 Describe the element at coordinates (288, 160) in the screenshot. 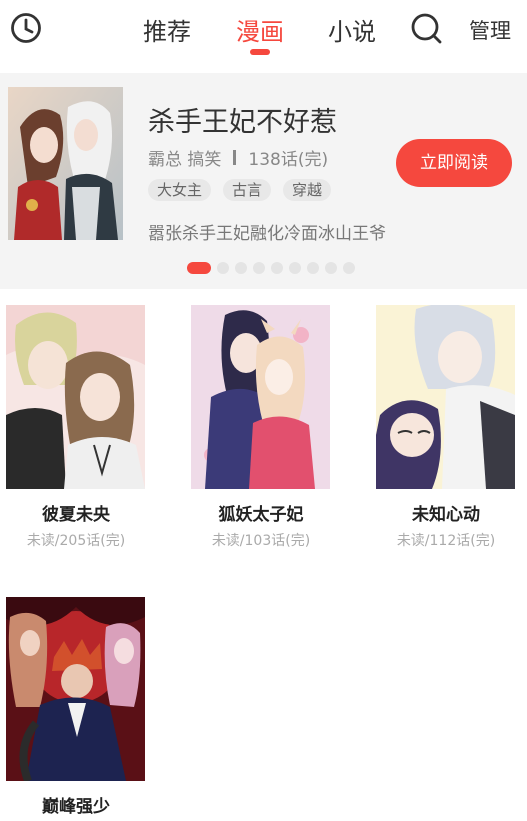

I see `banner-chapters: 138话(完)` at that location.